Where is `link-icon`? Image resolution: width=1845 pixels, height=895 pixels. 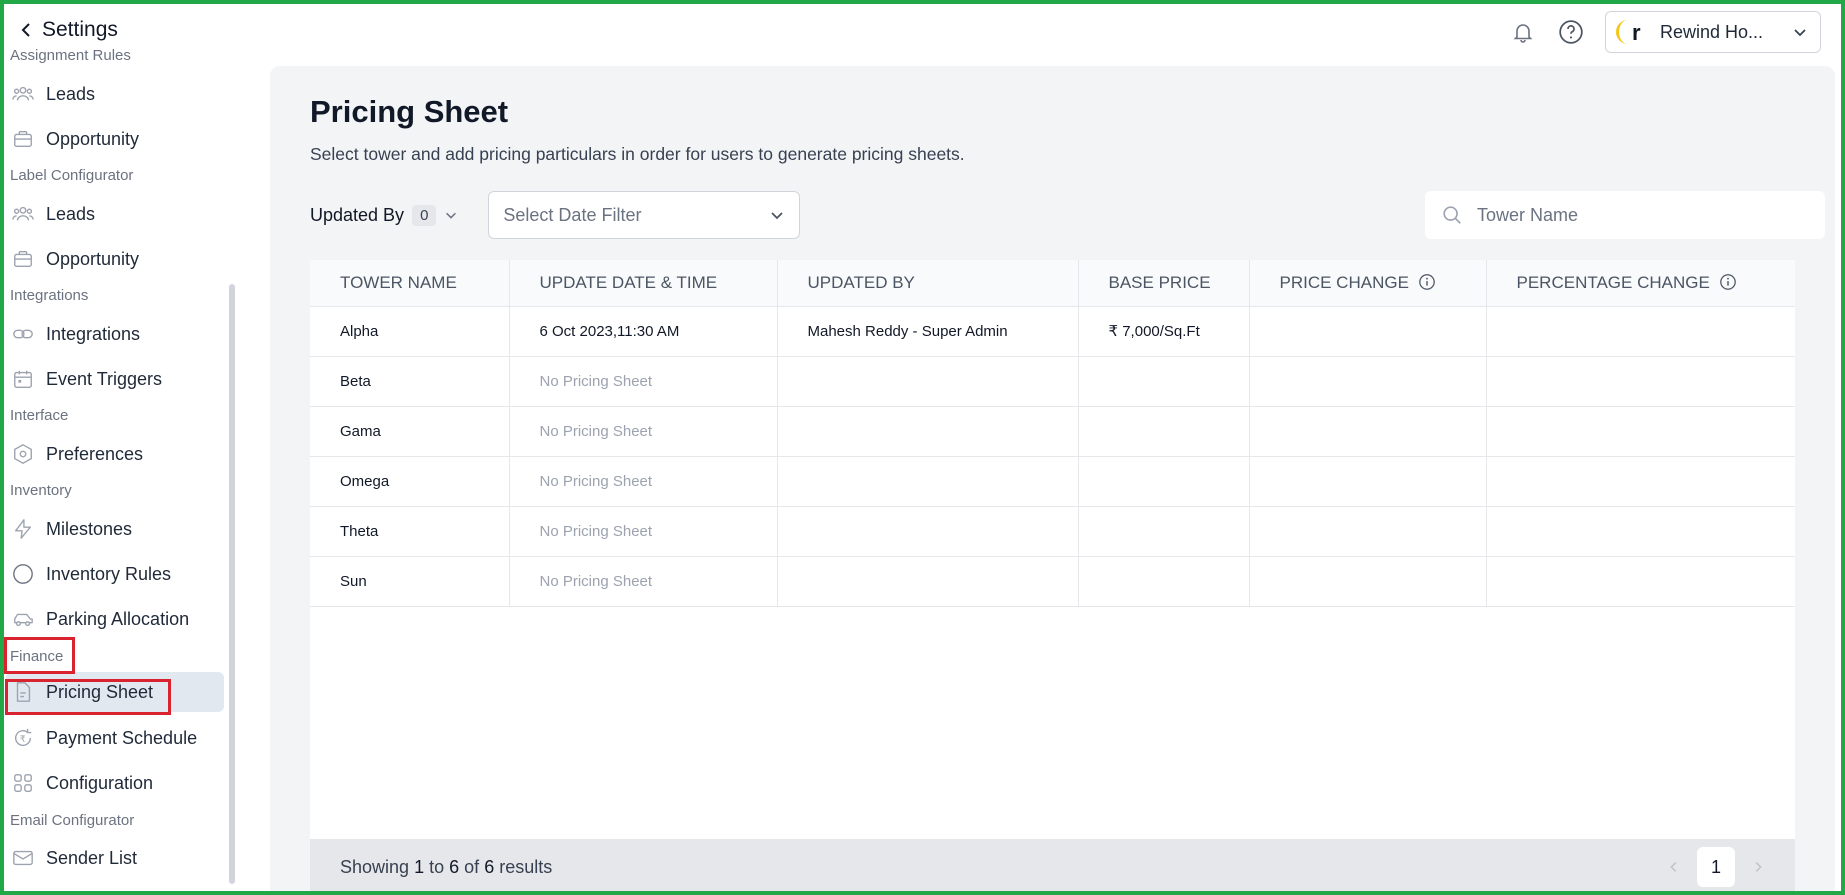 link-icon is located at coordinates (23, 334).